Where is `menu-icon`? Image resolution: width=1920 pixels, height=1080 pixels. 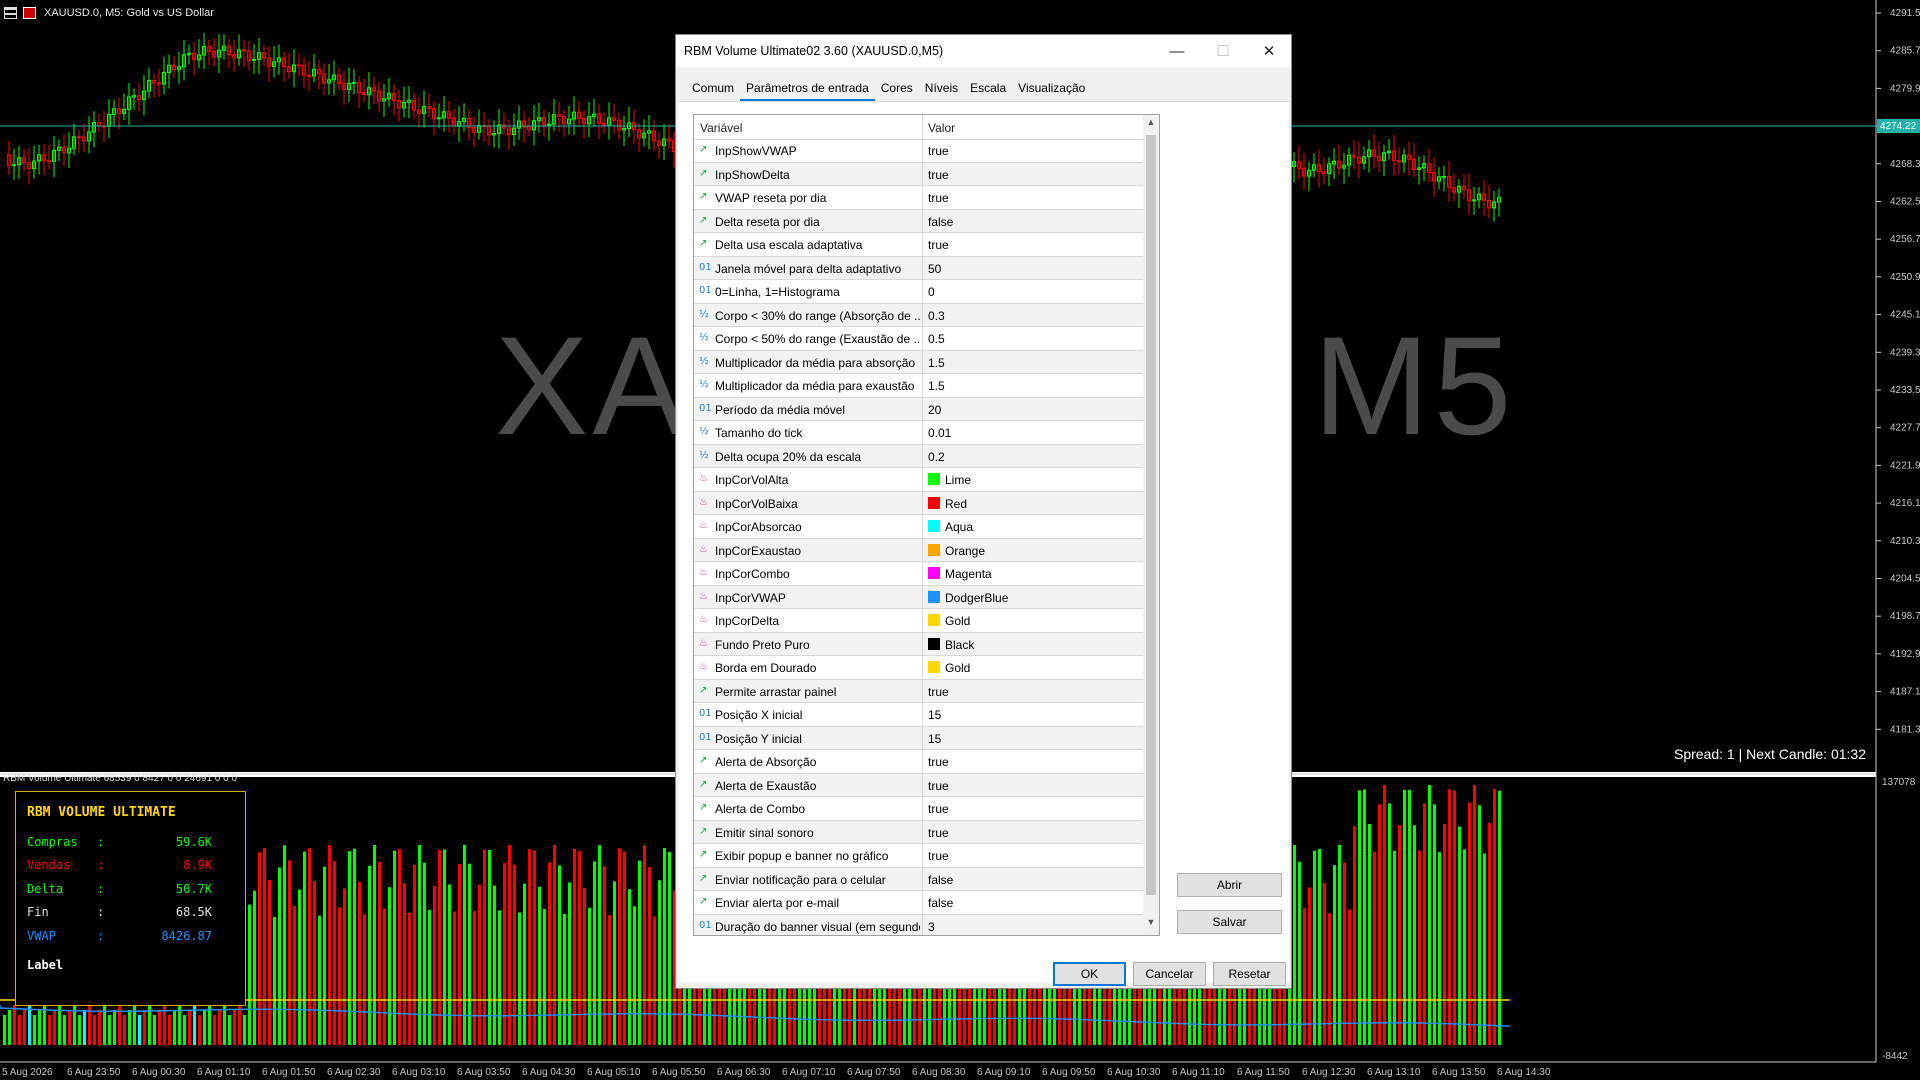 menu-icon is located at coordinates (10, 13).